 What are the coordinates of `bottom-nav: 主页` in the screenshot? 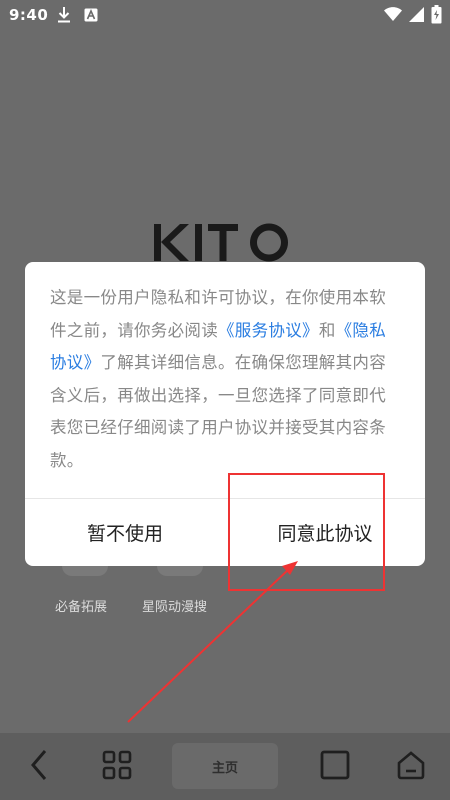 It's located at (225, 766).